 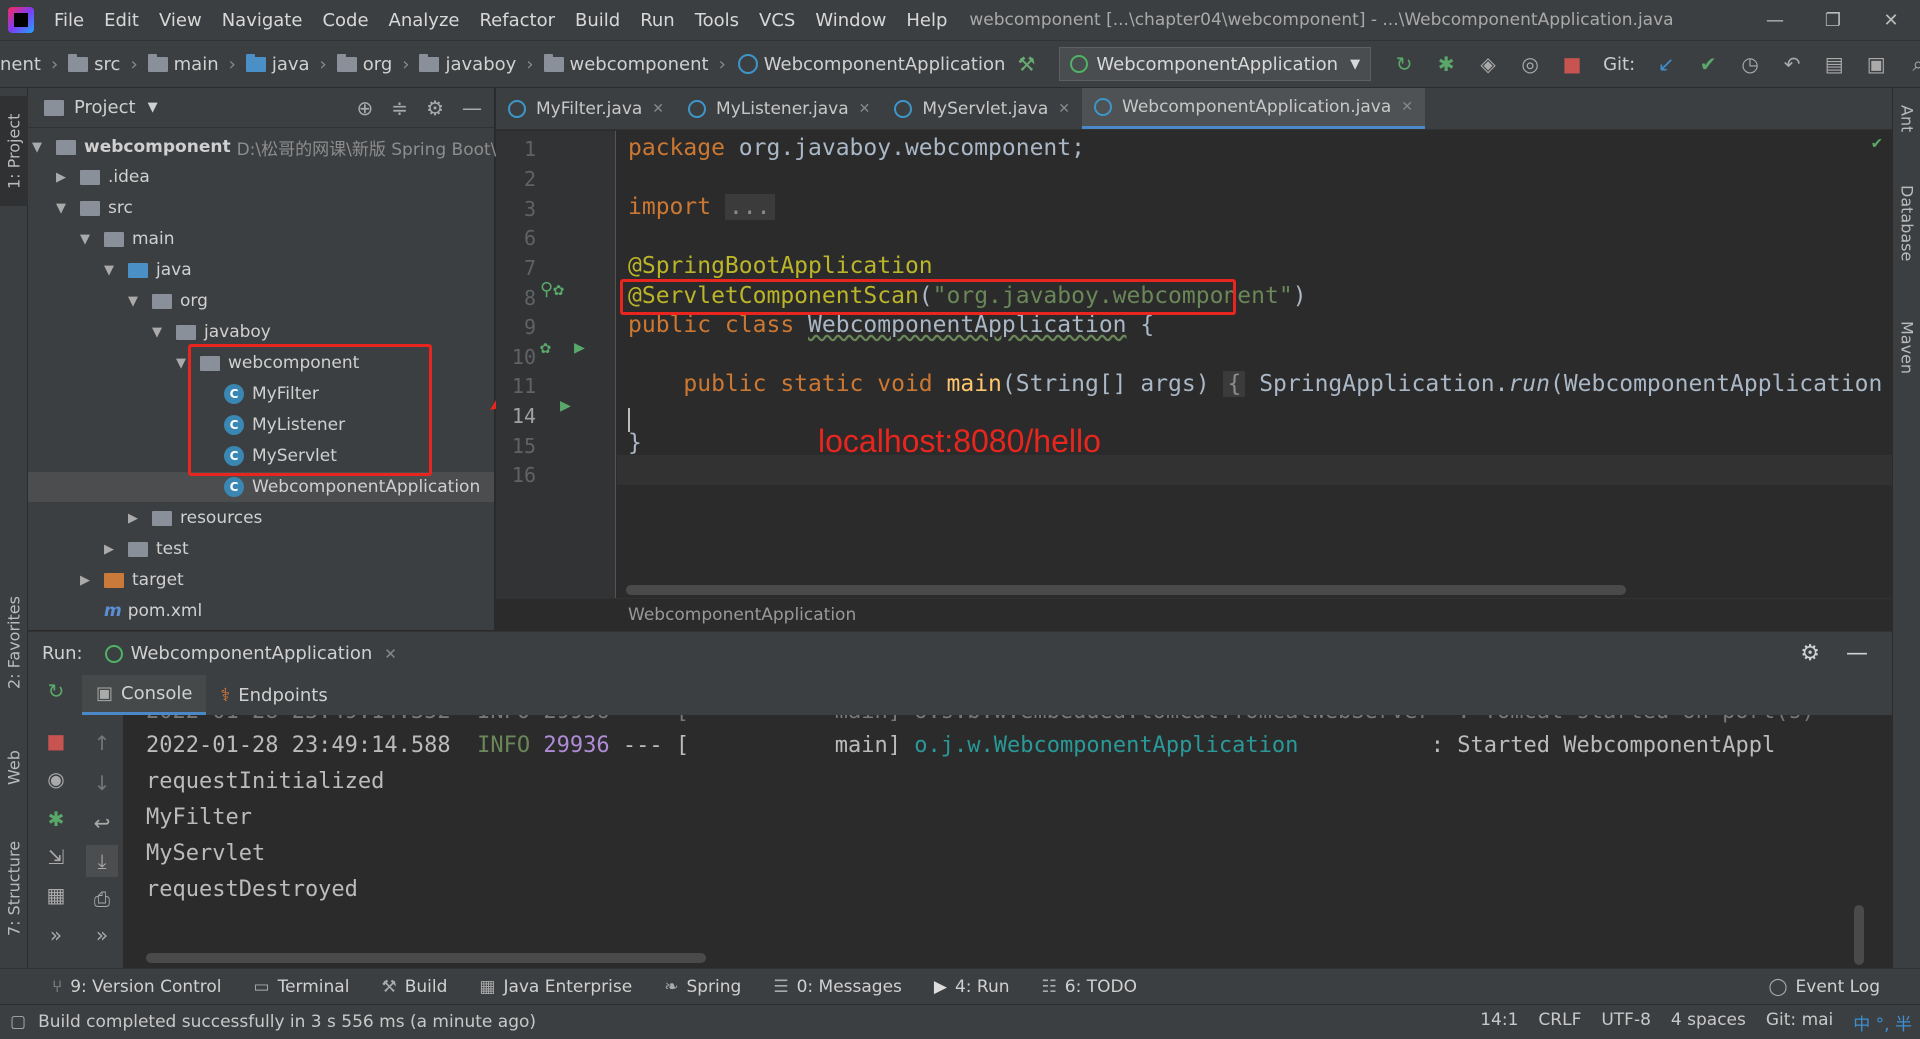 What do you see at coordinates (14, 888) in the screenshot?
I see `structure-tool-tab: 7: Structure` at bounding box center [14, 888].